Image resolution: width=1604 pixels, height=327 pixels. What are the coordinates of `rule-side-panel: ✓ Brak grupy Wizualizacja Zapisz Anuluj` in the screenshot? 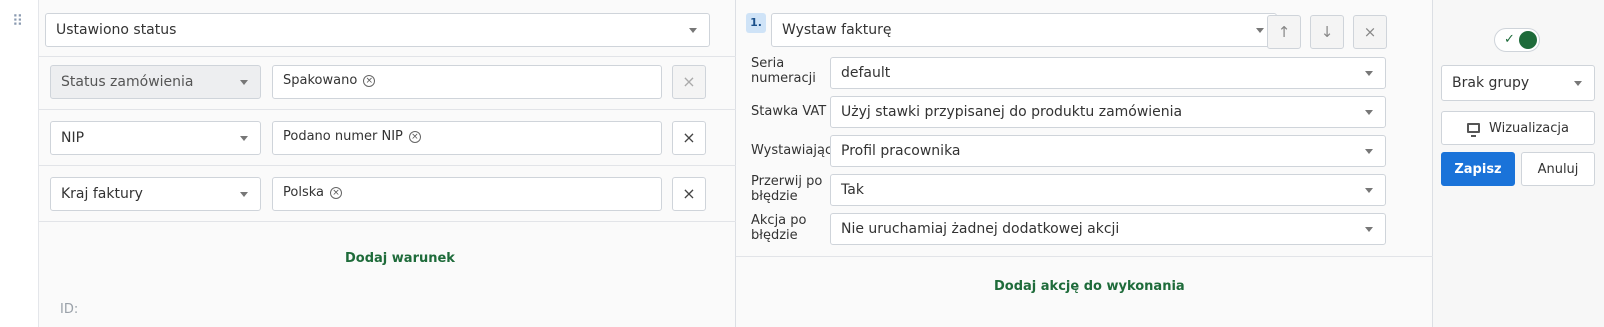 It's located at (1518, 163).